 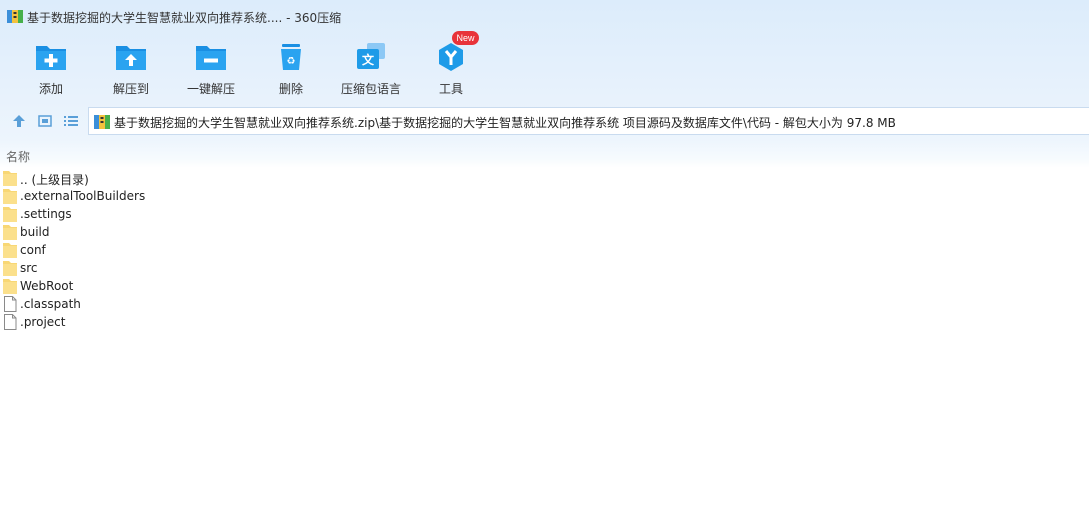 I want to click on zip-file-icon, so click(x=102, y=122).